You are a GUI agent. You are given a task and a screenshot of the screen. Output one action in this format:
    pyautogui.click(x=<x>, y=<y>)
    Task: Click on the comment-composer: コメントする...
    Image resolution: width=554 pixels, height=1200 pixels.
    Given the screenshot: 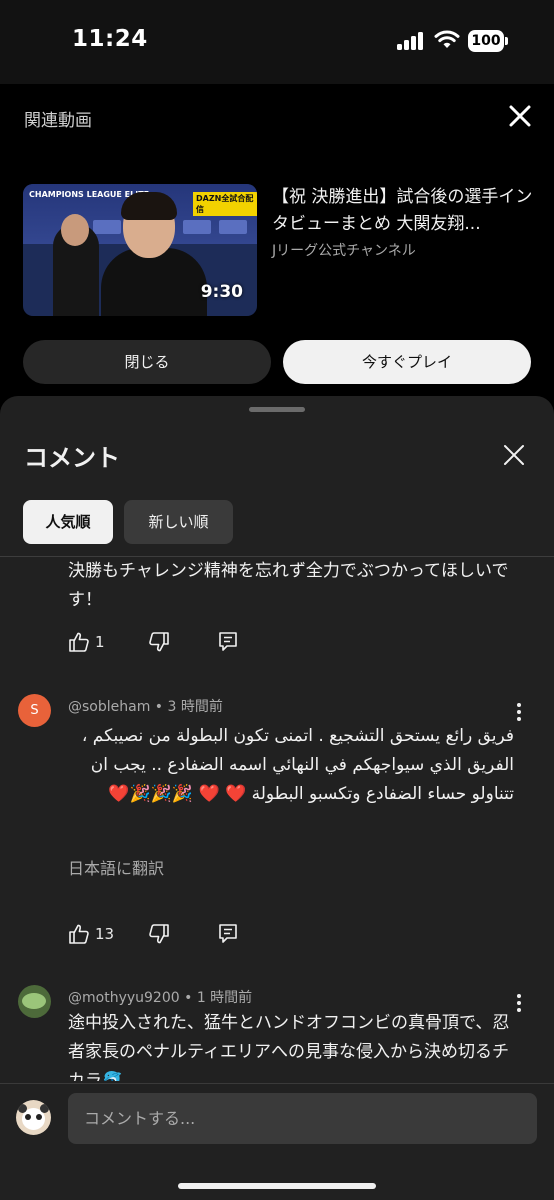 What is the action you would take?
    pyautogui.click(x=277, y=1141)
    